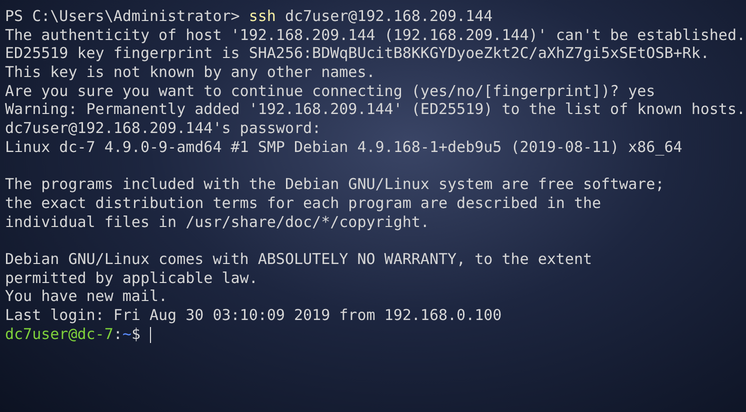 The width and height of the screenshot is (746, 412). I want to click on terminal-output-line: The programs included with the Debian GNU/Linux system are free software;, so click(334, 184).